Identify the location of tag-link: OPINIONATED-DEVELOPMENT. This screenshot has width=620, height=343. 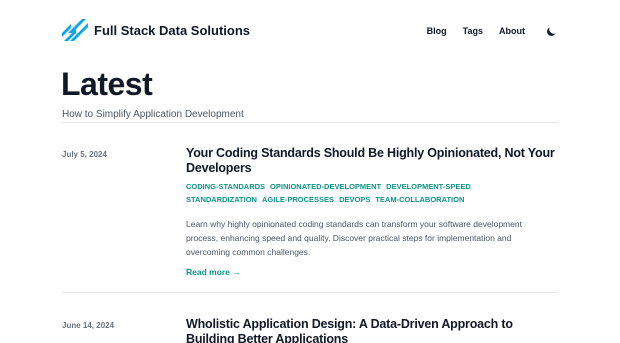
(325, 186).